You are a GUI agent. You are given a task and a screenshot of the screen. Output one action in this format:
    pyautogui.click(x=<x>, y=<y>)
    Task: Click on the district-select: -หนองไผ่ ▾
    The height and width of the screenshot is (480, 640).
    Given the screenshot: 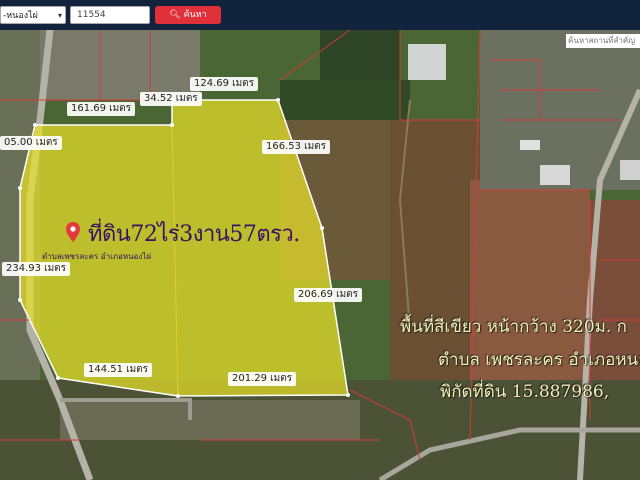 What is the action you would take?
    pyautogui.click(x=33, y=15)
    